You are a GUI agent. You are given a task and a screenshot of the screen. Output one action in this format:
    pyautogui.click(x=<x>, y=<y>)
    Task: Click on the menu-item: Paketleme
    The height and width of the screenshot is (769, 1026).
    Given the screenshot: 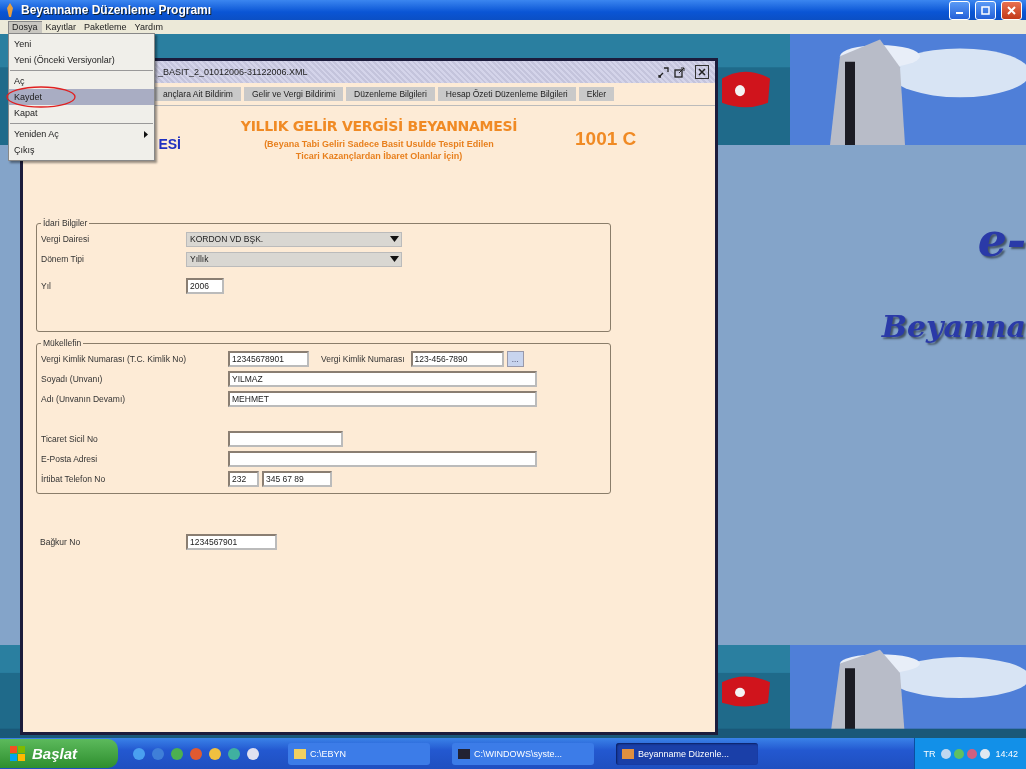 What is the action you would take?
    pyautogui.click(x=105, y=27)
    